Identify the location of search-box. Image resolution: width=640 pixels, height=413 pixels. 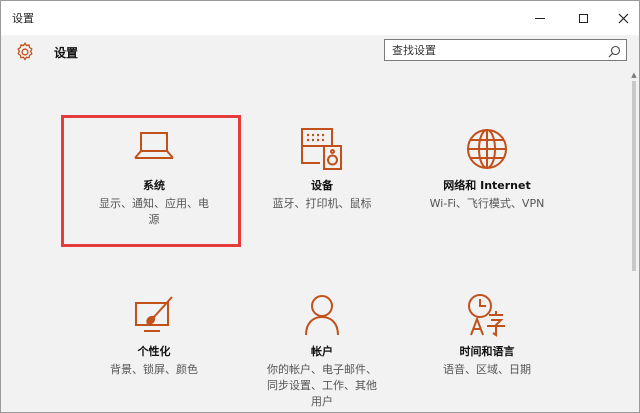
(505, 50).